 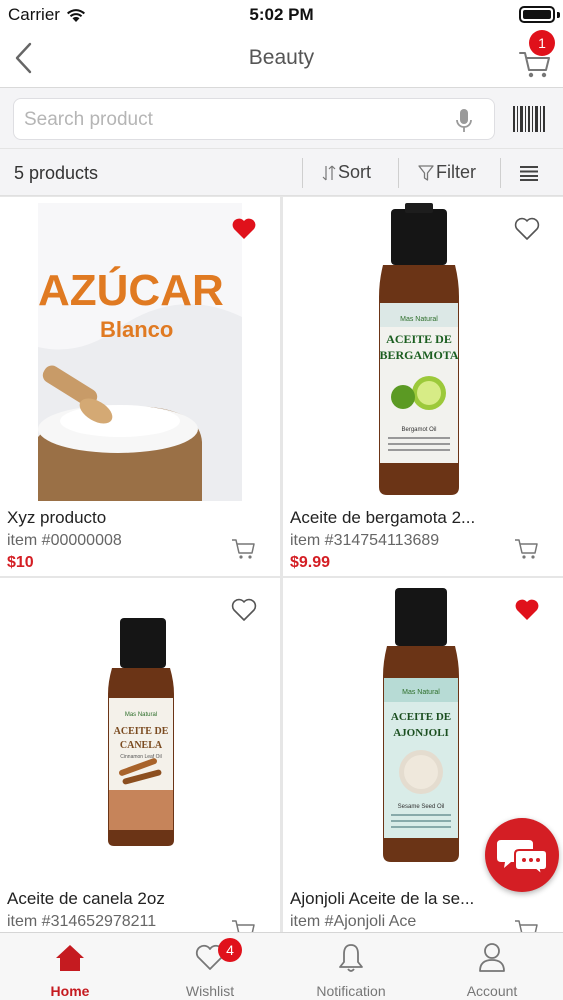 What do you see at coordinates (355, 172) in the screenshot?
I see `sort-label: Sort` at bounding box center [355, 172].